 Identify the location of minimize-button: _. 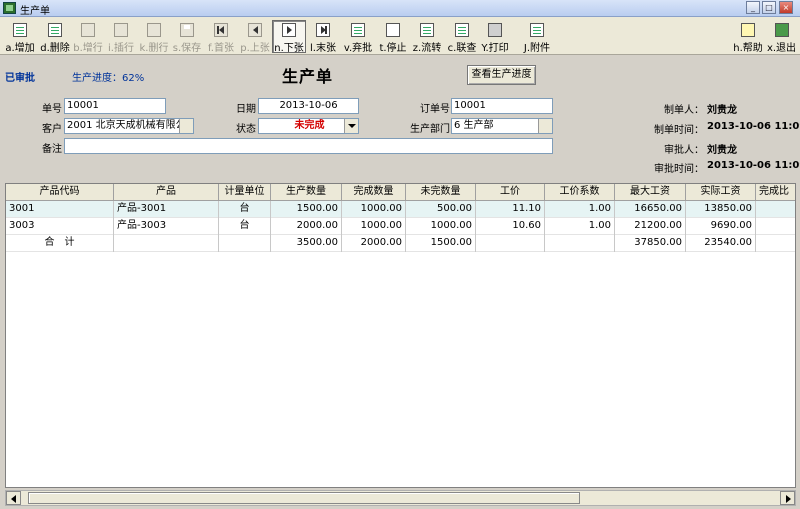
(753, 7).